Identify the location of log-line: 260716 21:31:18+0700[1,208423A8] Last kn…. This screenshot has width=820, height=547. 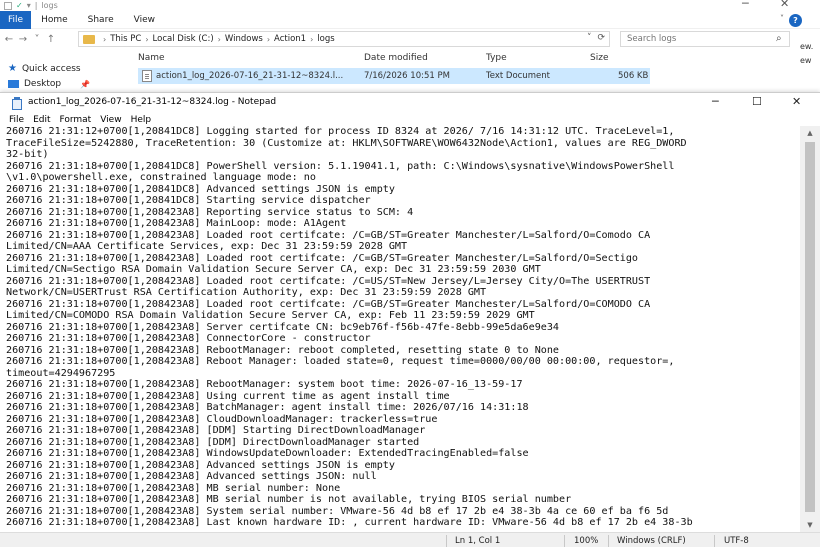
(349, 522).